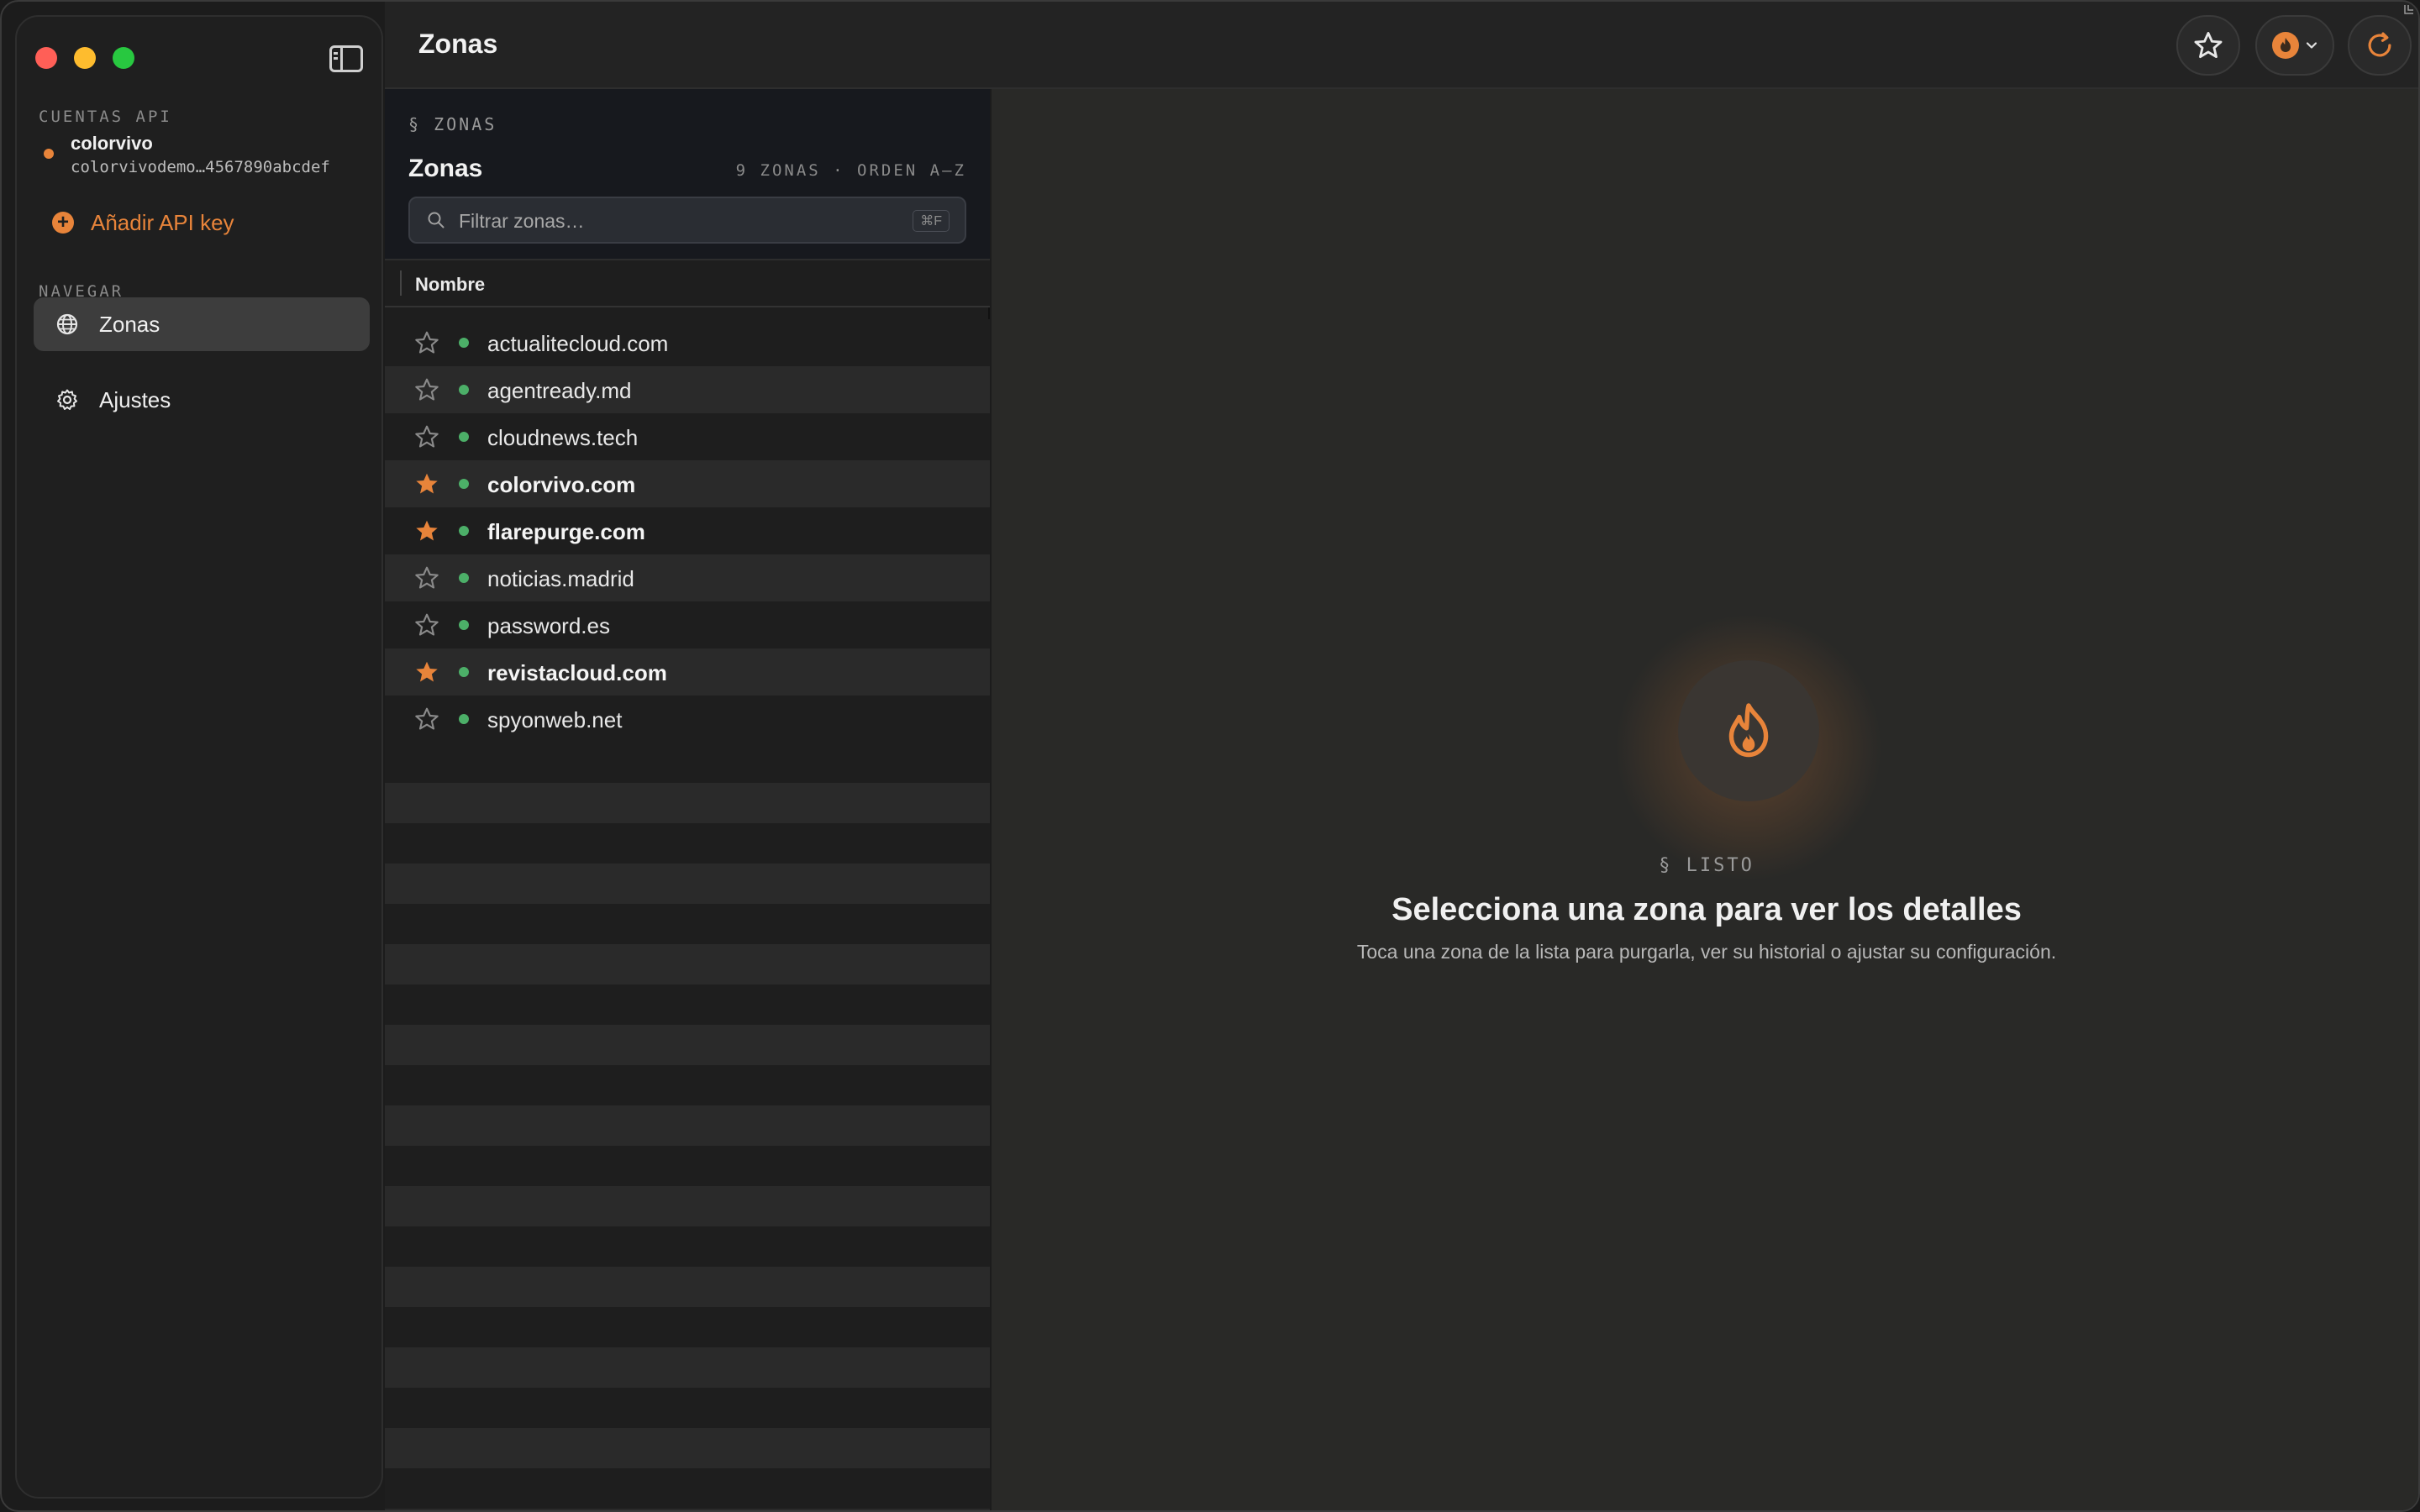 Image resolution: width=2420 pixels, height=1512 pixels. What do you see at coordinates (105, 117) in the screenshot?
I see `accounts-section-label: CUENTAS API` at bounding box center [105, 117].